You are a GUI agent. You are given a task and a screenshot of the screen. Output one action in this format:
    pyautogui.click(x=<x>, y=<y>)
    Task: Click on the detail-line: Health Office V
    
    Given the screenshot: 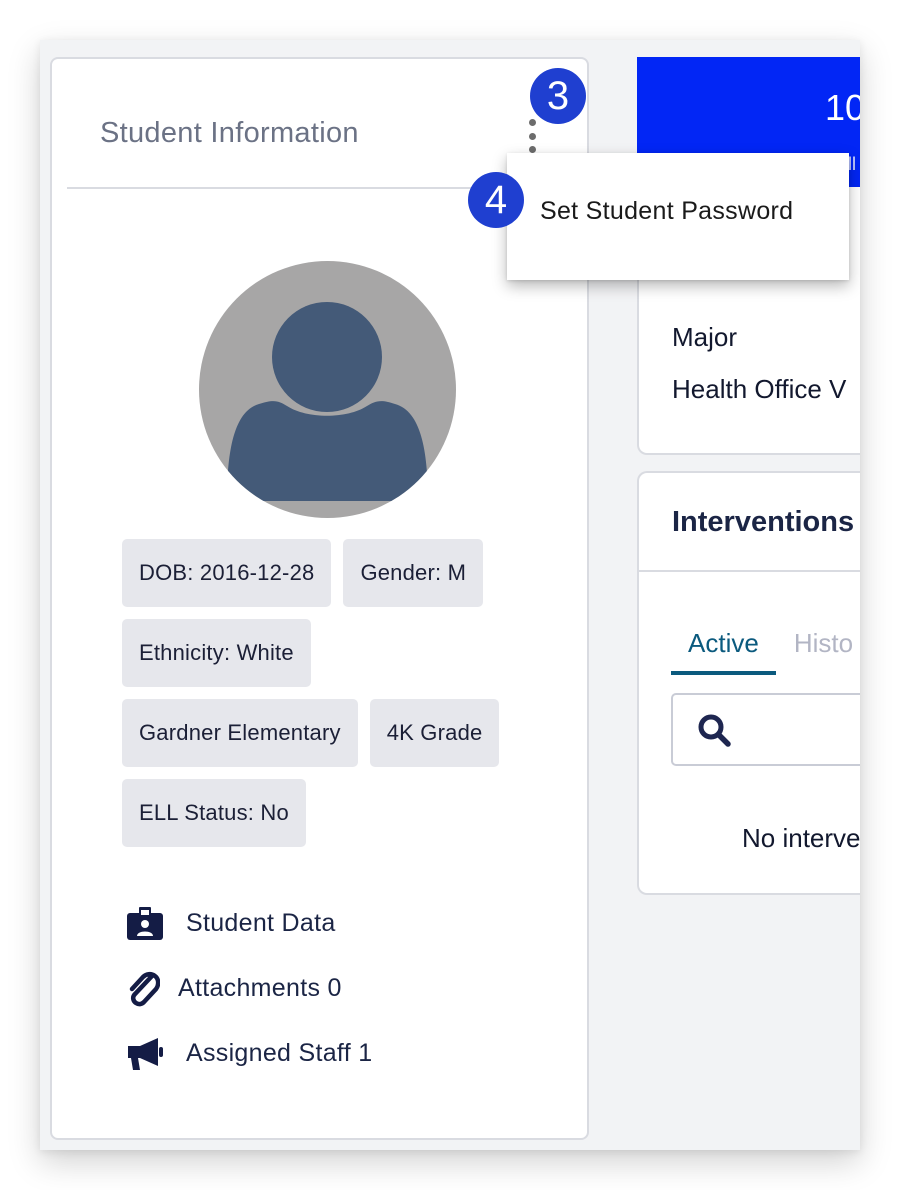 What is the action you would take?
    pyautogui.click(x=759, y=389)
    